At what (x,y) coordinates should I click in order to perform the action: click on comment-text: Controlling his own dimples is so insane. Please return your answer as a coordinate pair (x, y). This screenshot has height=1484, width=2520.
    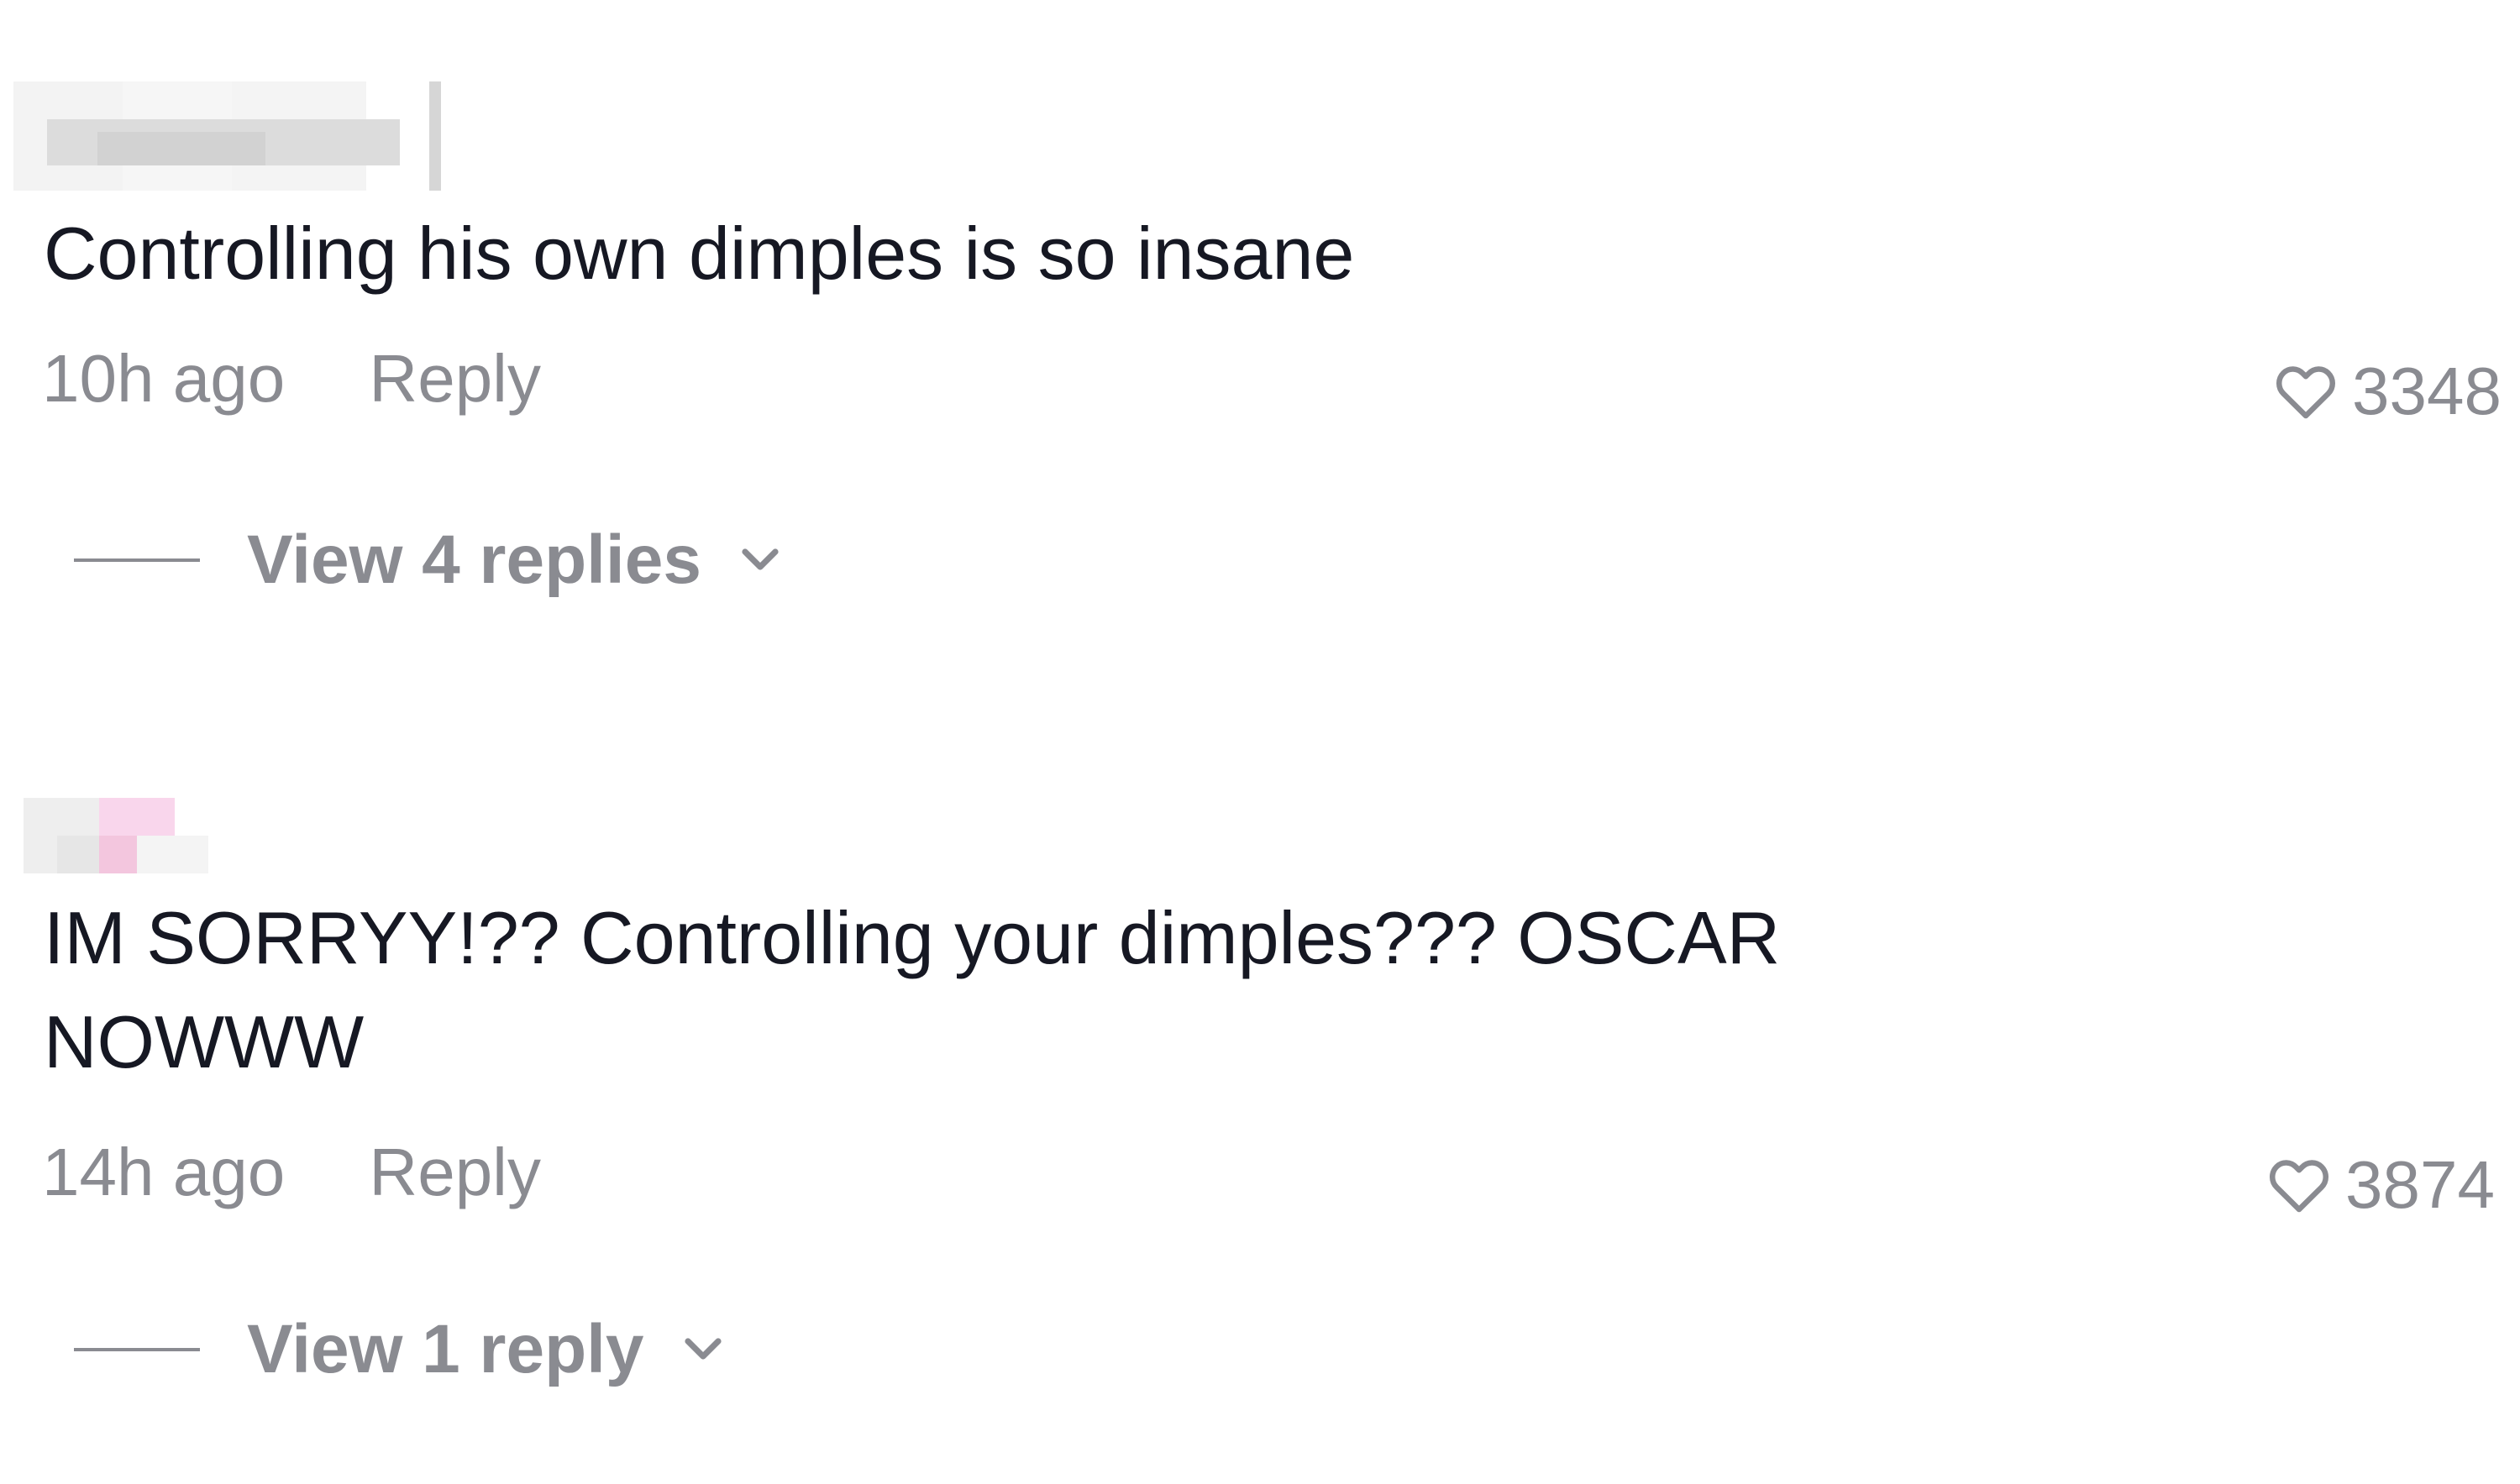
    Looking at the image, I should click on (699, 254).